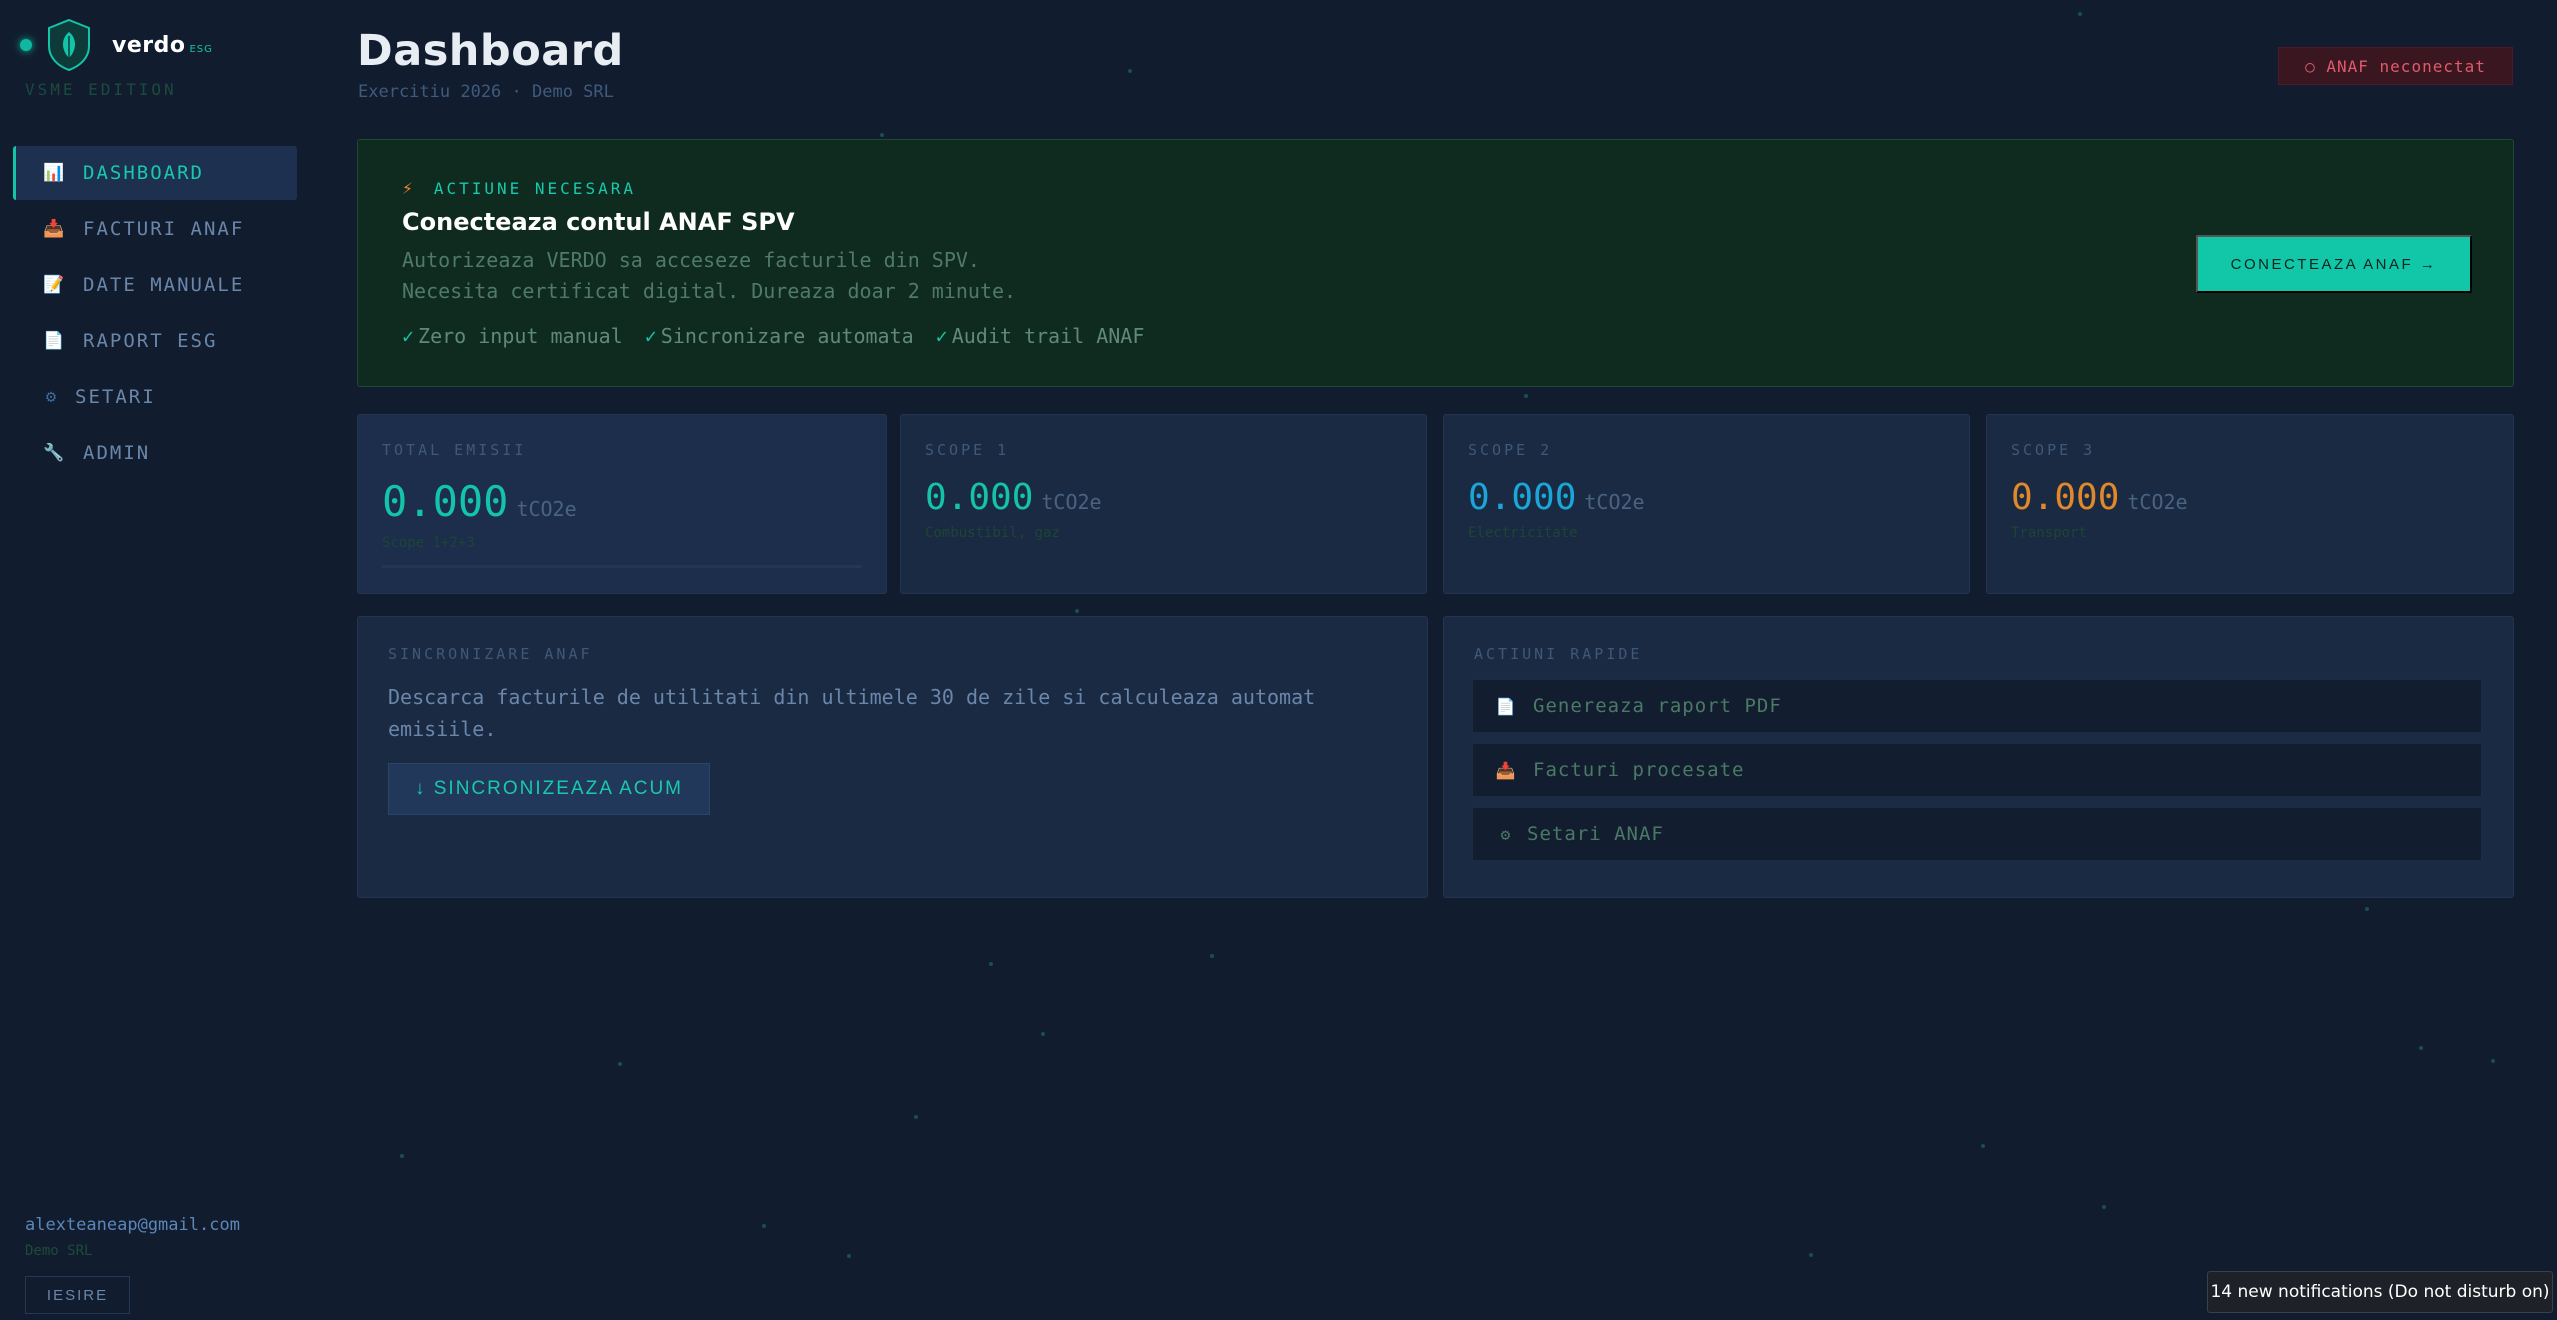  Describe the element at coordinates (622, 566) in the screenshot. I see `stat-progress-bar` at that location.